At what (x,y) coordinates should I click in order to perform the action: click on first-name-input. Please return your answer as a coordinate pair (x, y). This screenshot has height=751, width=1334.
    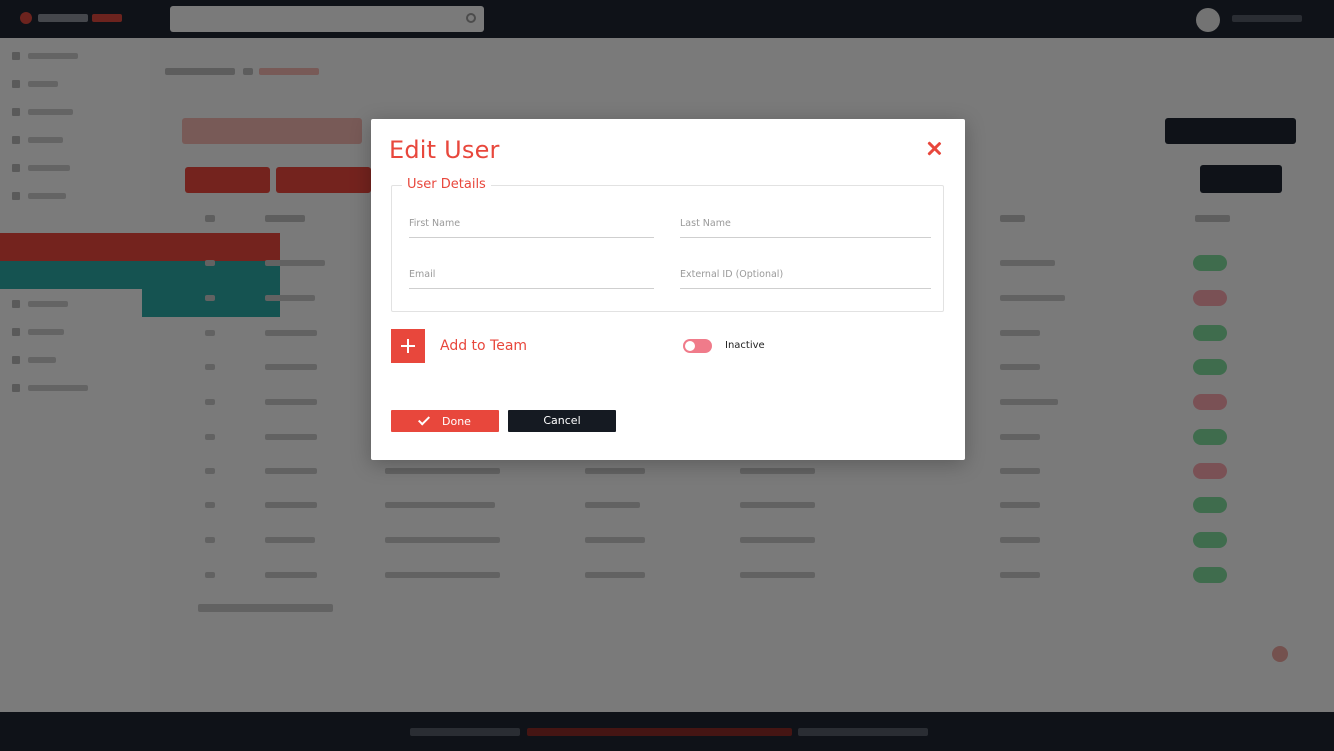
    Looking at the image, I should click on (531, 223).